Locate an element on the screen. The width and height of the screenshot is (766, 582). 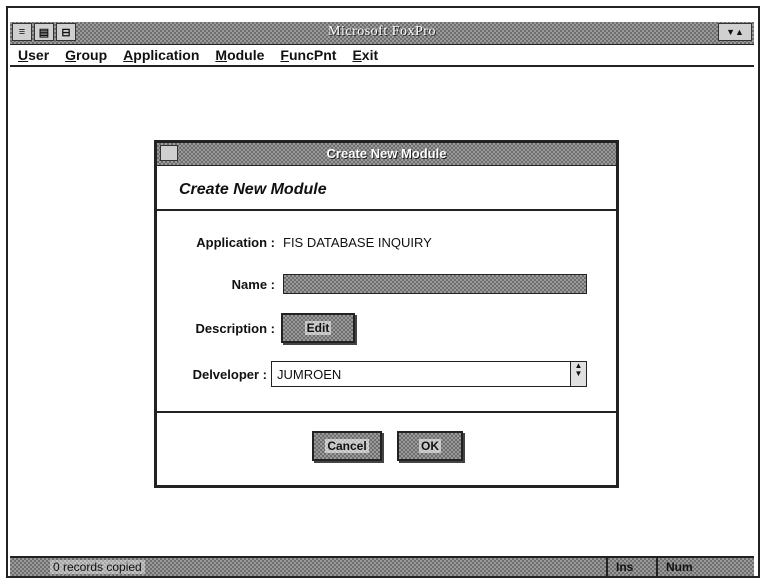
menu-accel: E is located at coordinates (357, 55).